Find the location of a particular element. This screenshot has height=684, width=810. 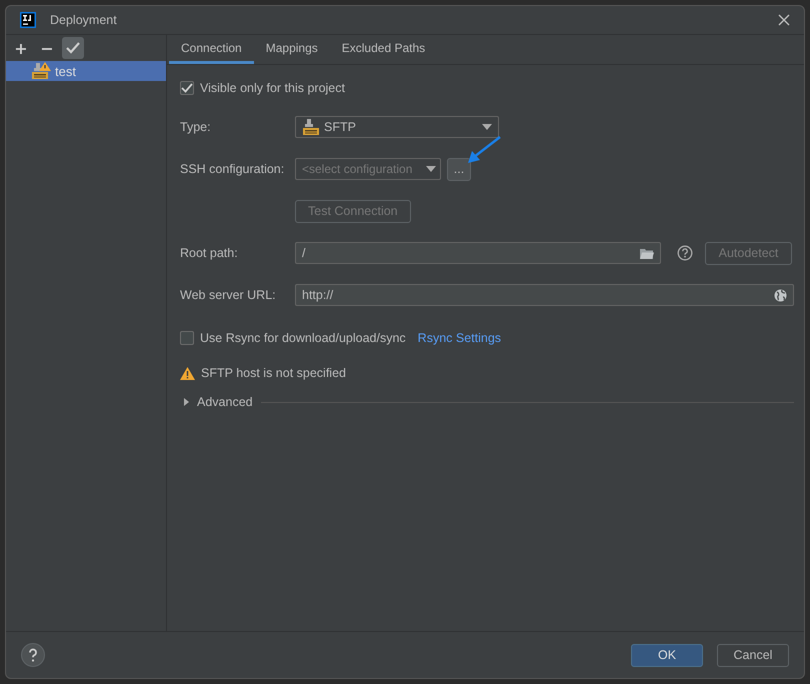

type-dropdown: SFTP is located at coordinates (397, 127).